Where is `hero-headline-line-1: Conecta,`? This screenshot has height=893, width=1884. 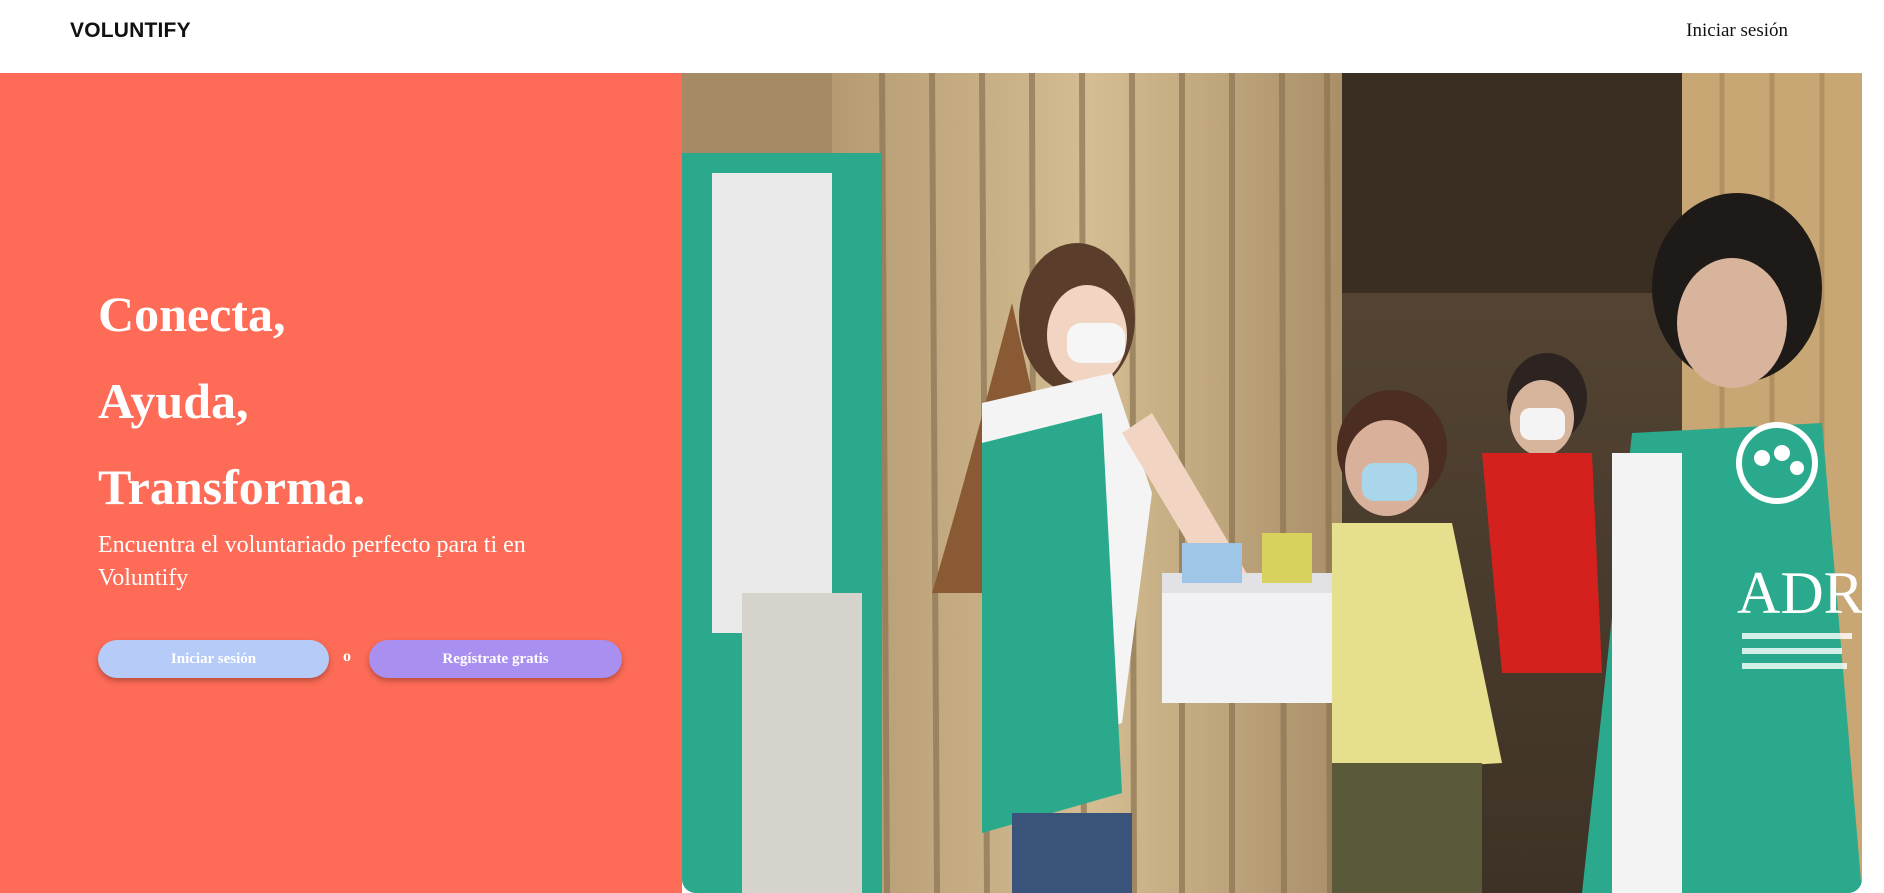
hero-headline-line-1: Conecta, is located at coordinates (192, 314).